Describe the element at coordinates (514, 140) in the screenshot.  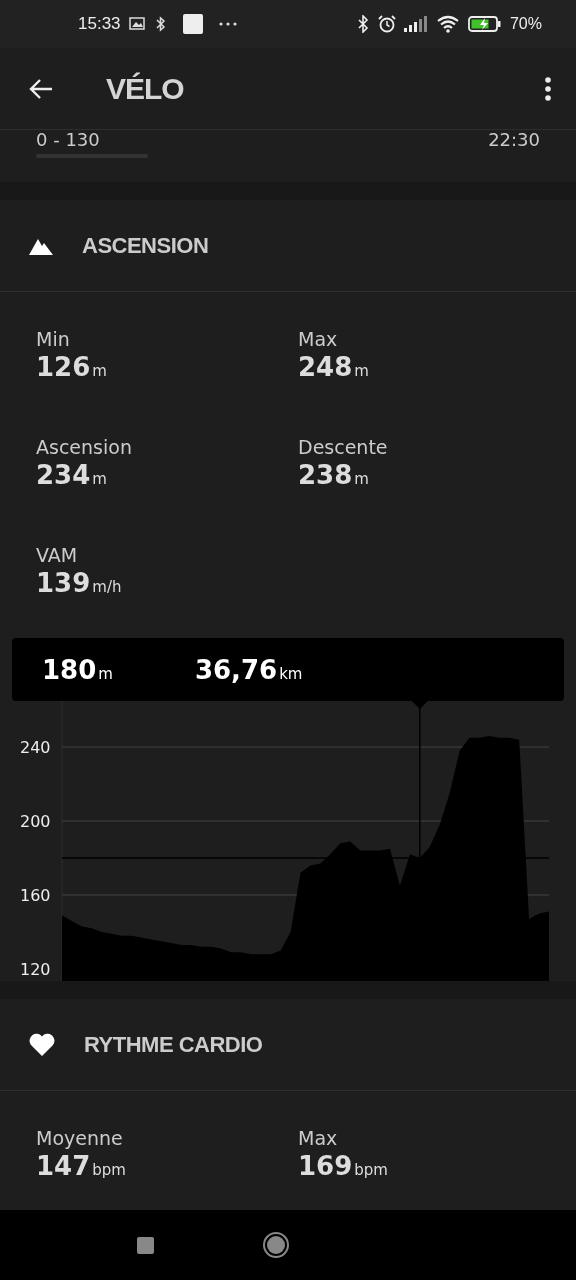
I see `zone-time: 22:30` at that location.